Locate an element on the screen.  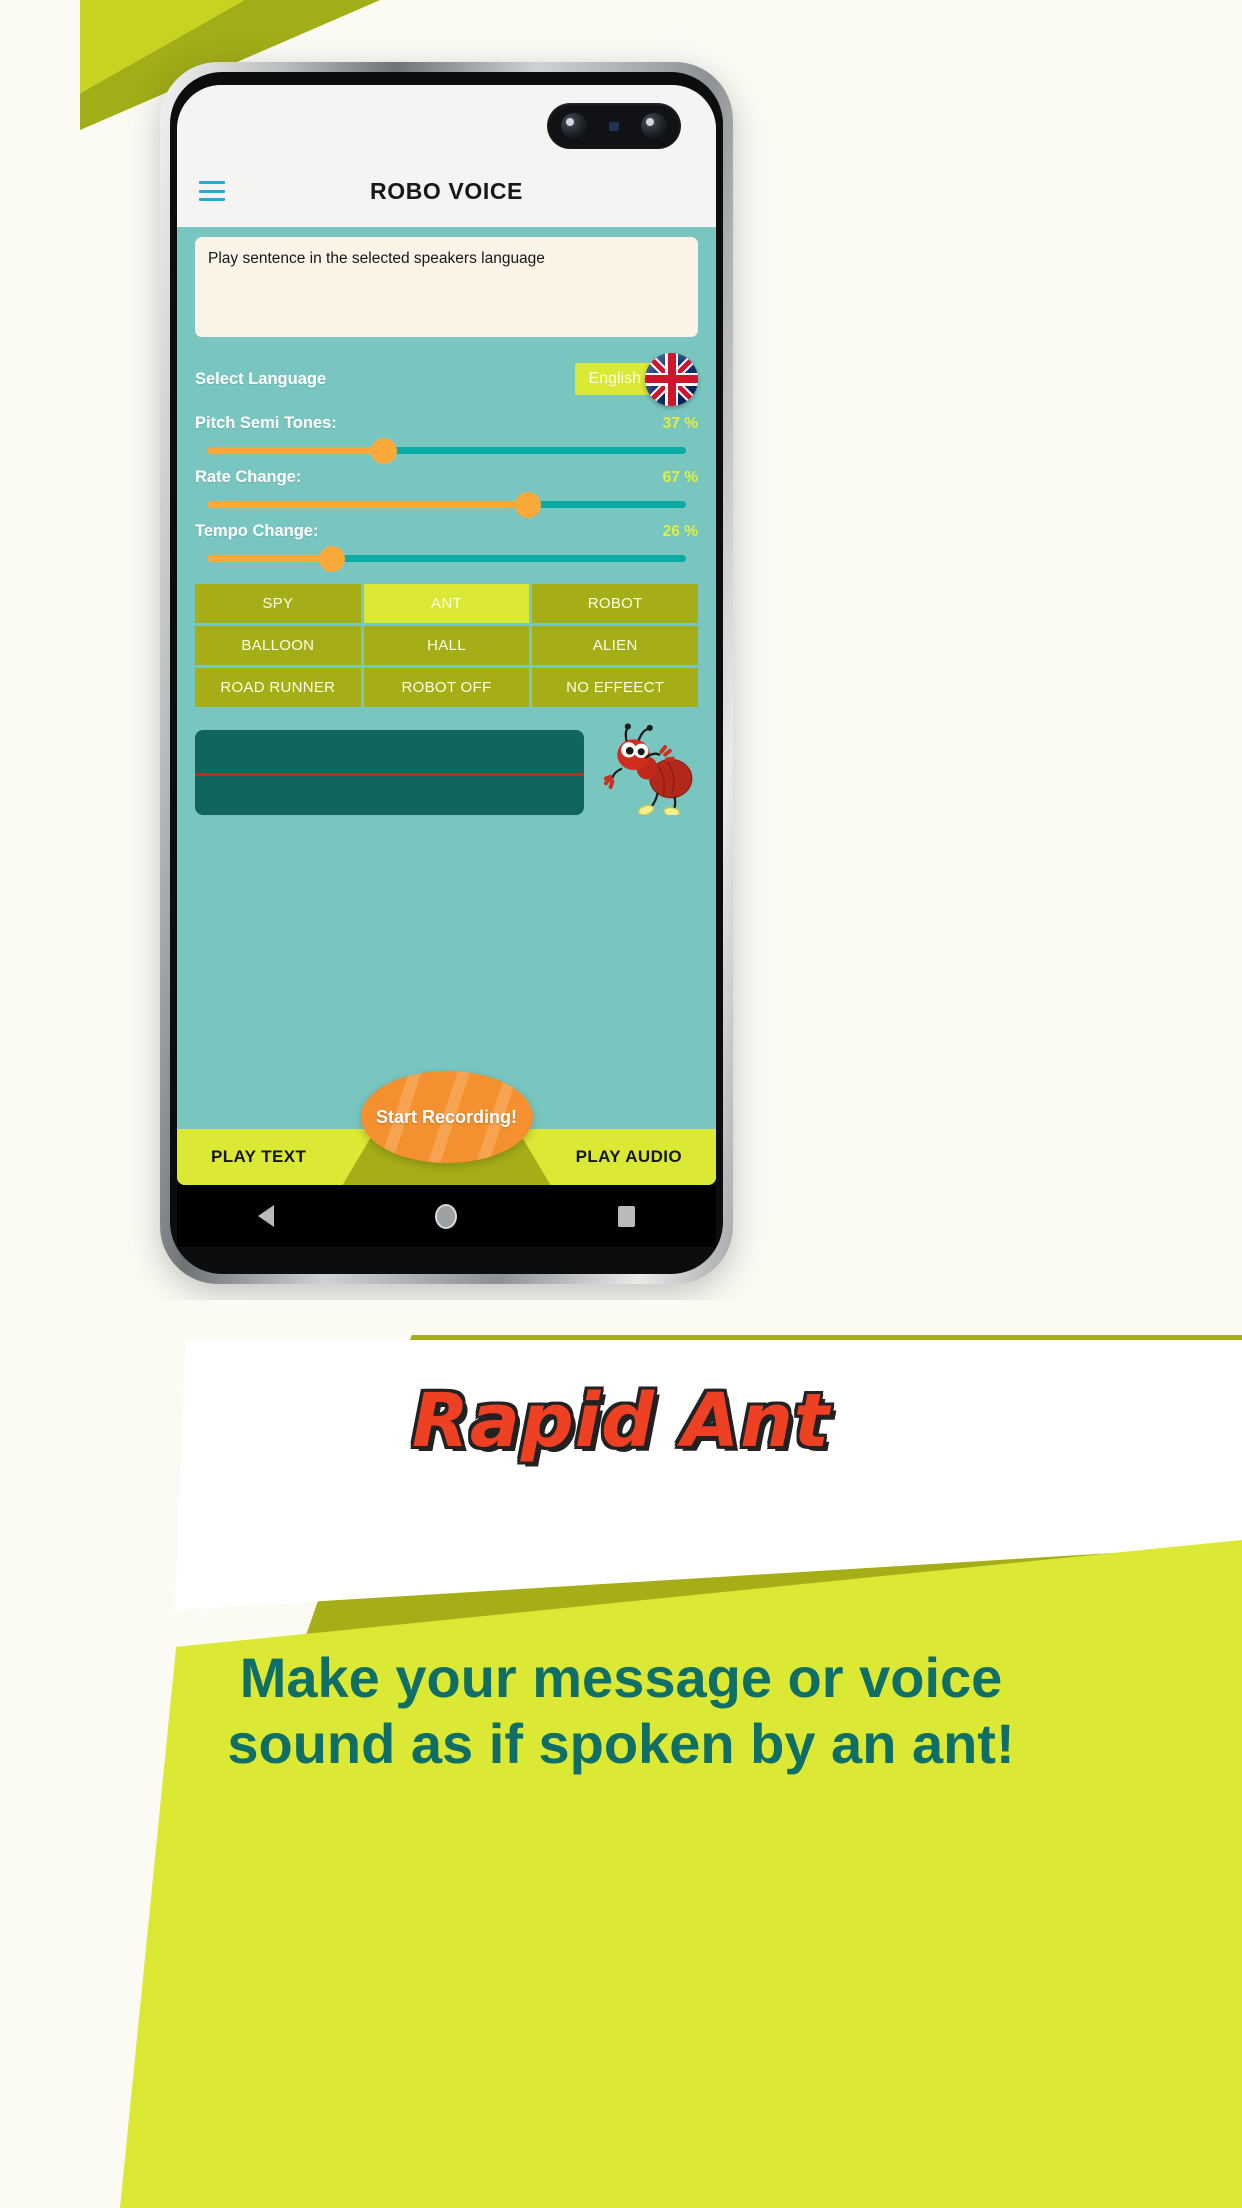
effect-button: ROAD RUNNER is located at coordinates (278, 687).